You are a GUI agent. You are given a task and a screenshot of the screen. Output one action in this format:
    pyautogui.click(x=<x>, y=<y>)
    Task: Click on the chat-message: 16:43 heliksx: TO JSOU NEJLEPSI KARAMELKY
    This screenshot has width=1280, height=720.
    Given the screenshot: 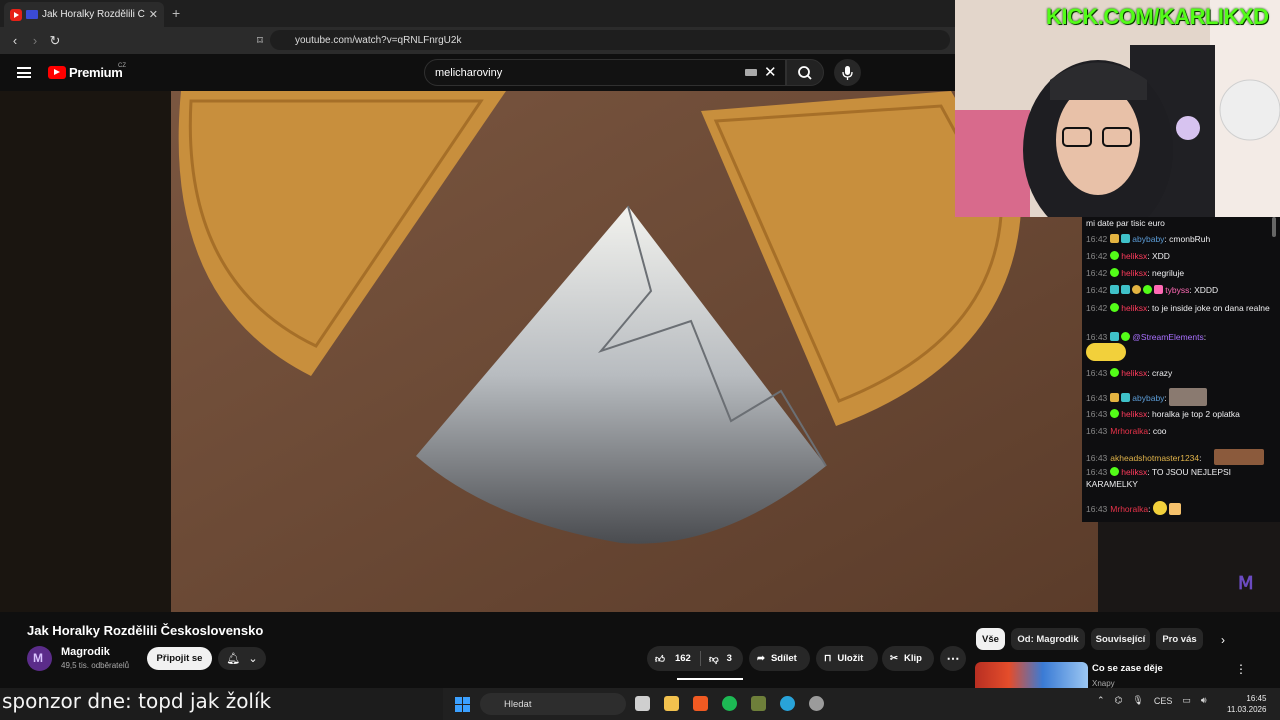 What is the action you would take?
    pyautogui.click(x=1159, y=478)
    